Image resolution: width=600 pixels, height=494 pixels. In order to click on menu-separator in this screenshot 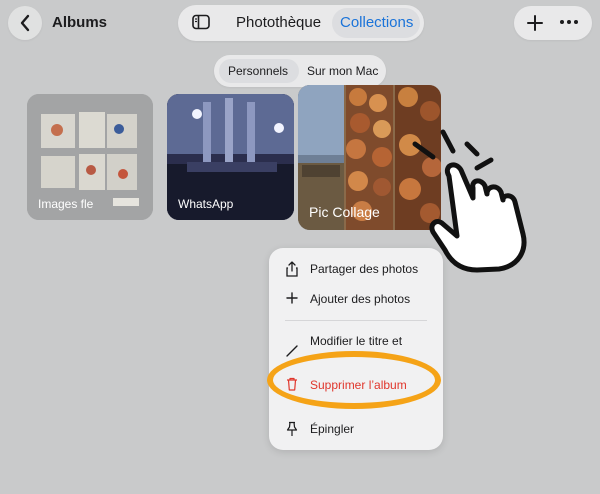, I will do `click(356, 320)`.